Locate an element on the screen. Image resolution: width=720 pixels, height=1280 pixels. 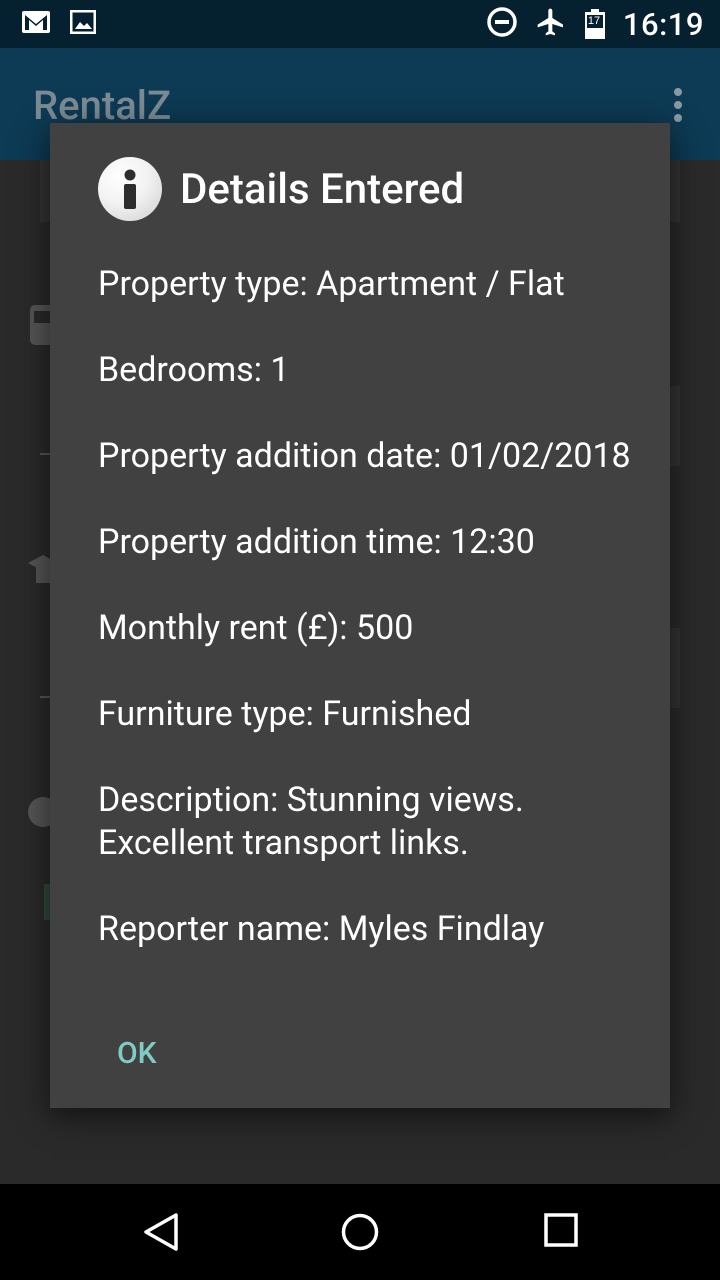
status-bar: 17 16:19 is located at coordinates (360, 24).